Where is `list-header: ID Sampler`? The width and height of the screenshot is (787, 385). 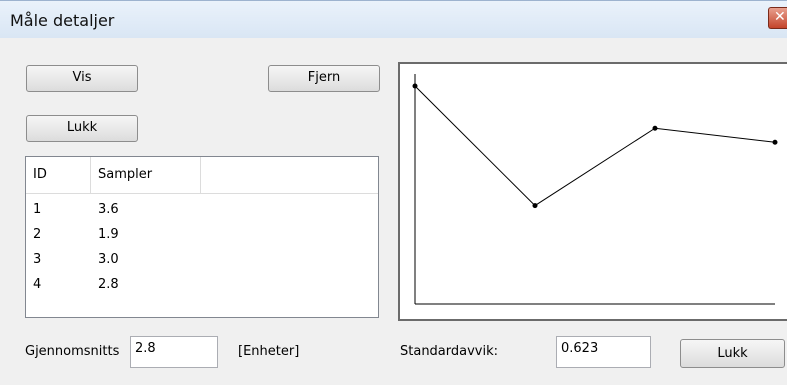
list-header: ID Sampler is located at coordinates (202, 175).